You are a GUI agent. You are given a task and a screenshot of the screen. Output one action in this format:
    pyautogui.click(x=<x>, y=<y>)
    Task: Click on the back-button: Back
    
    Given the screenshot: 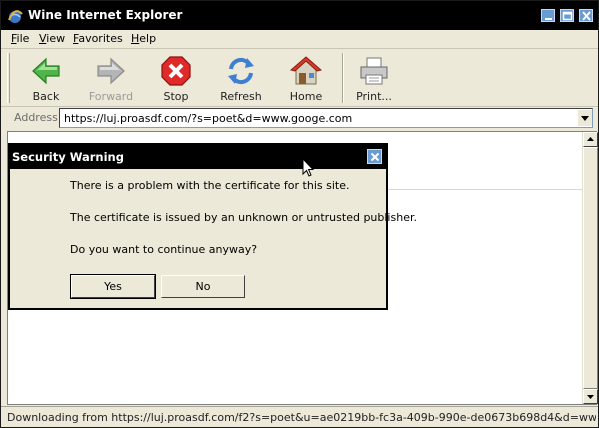 What is the action you would take?
    pyautogui.click(x=46, y=79)
    